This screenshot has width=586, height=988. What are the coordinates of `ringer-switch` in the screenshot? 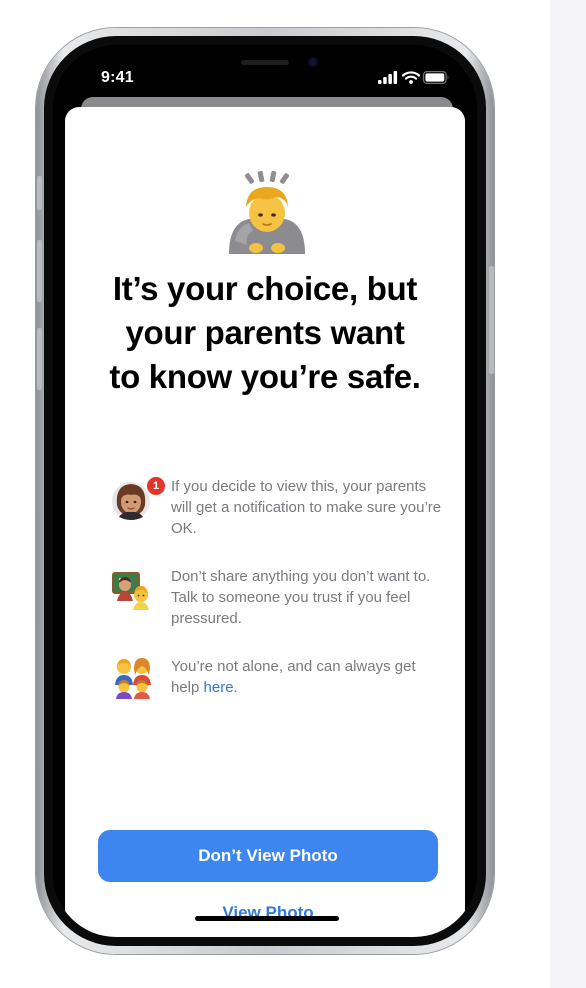 It's located at (39, 193).